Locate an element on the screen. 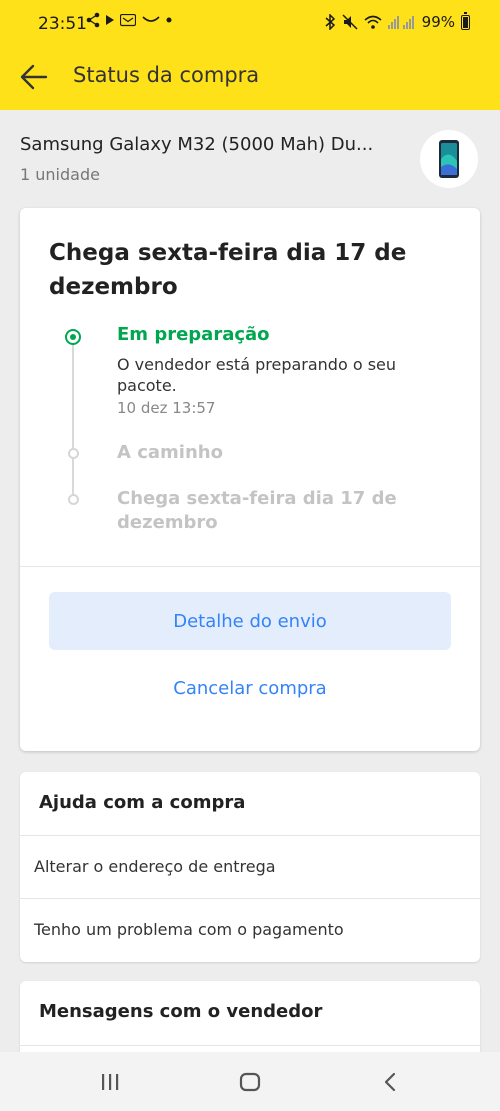 This screenshot has height=1111, width=500. nav-back-button is located at coordinates (390, 1082).